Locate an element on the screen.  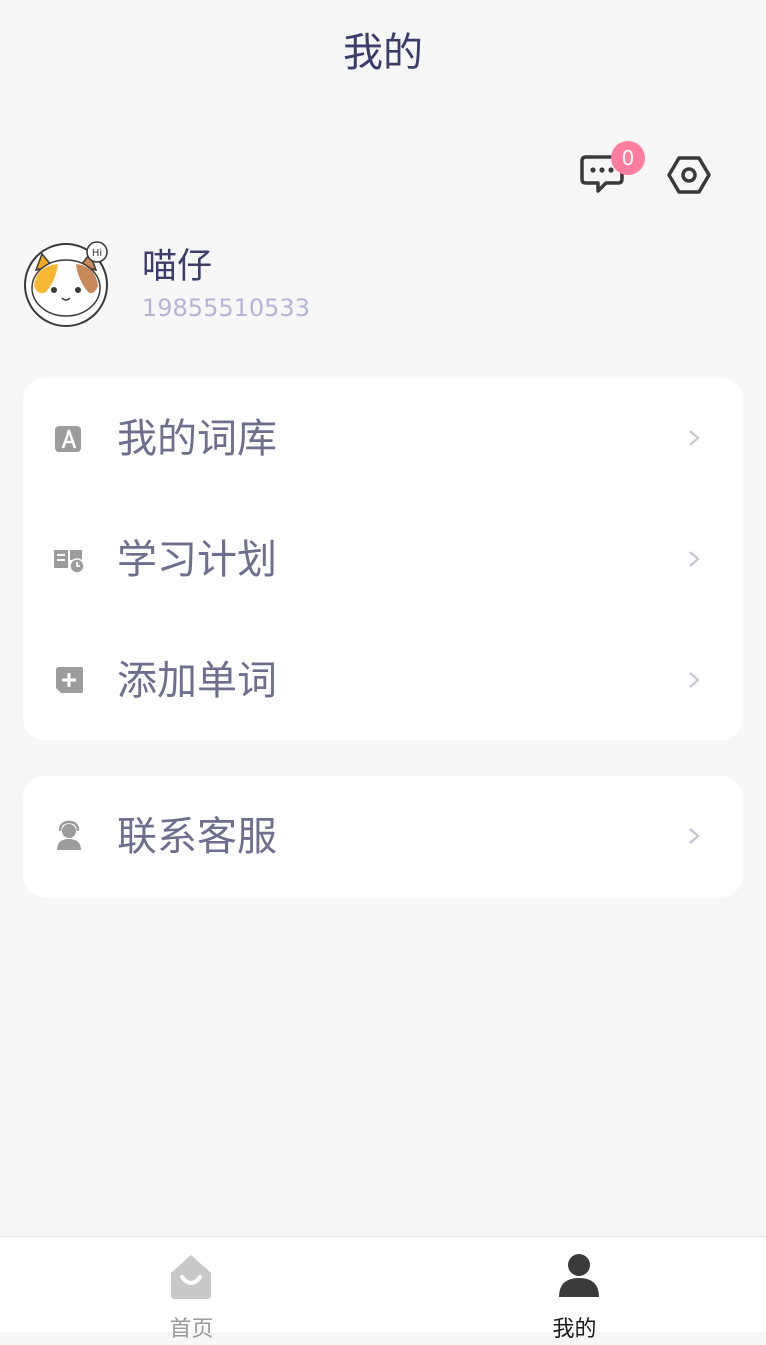
menu-item-support: 联系客服 is located at coordinates (383, 836).